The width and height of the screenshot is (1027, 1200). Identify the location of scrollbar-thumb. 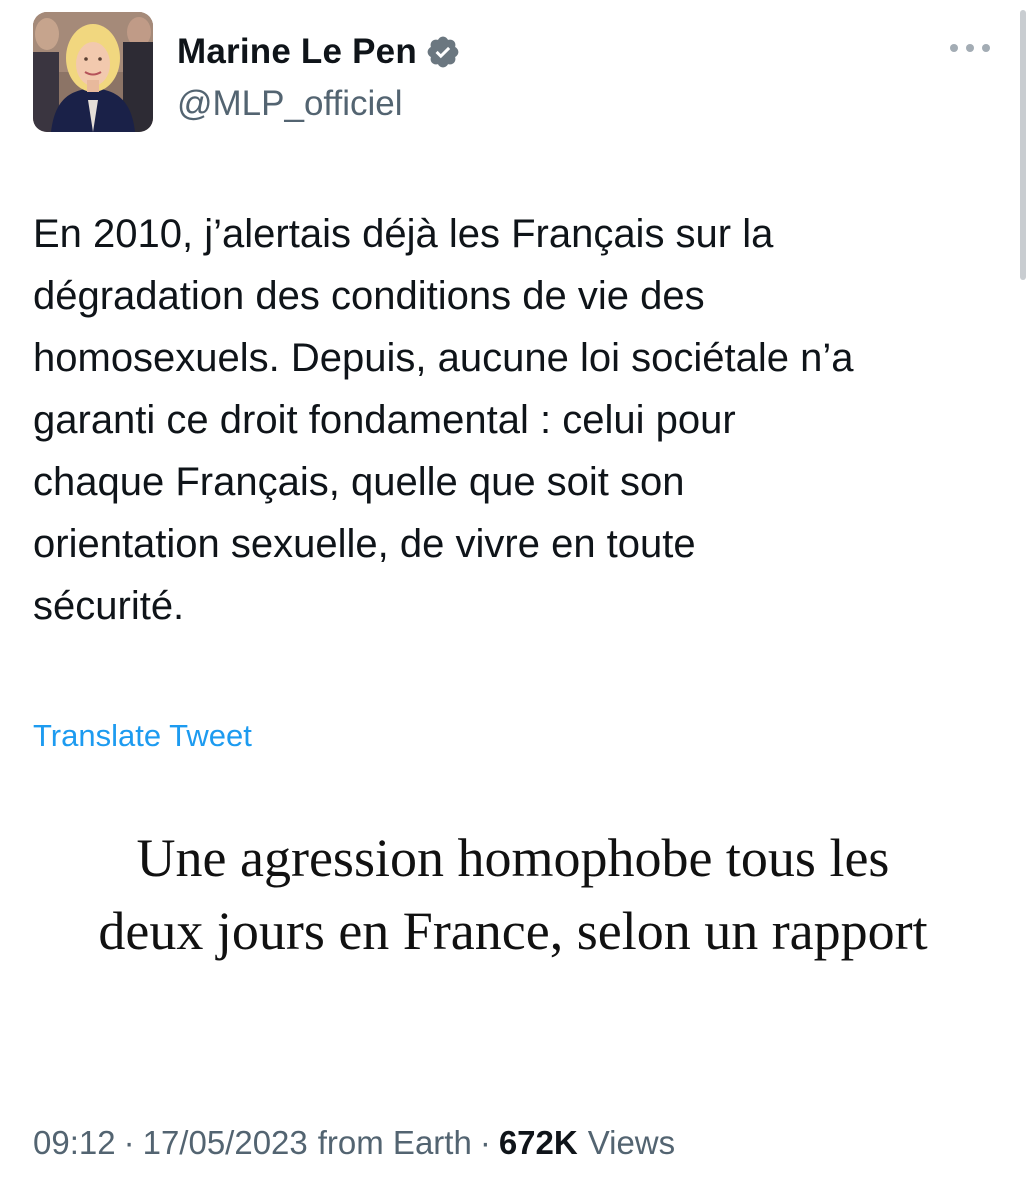
(1023, 145).